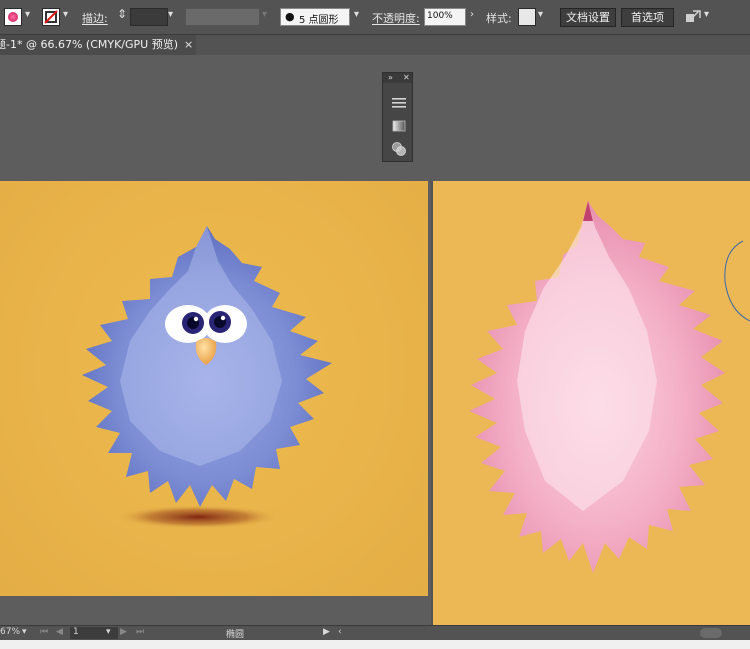 Image resolution: width=750 pixels, height=649 pixels. I want to click on fill-color-icon, so click(13, 17).